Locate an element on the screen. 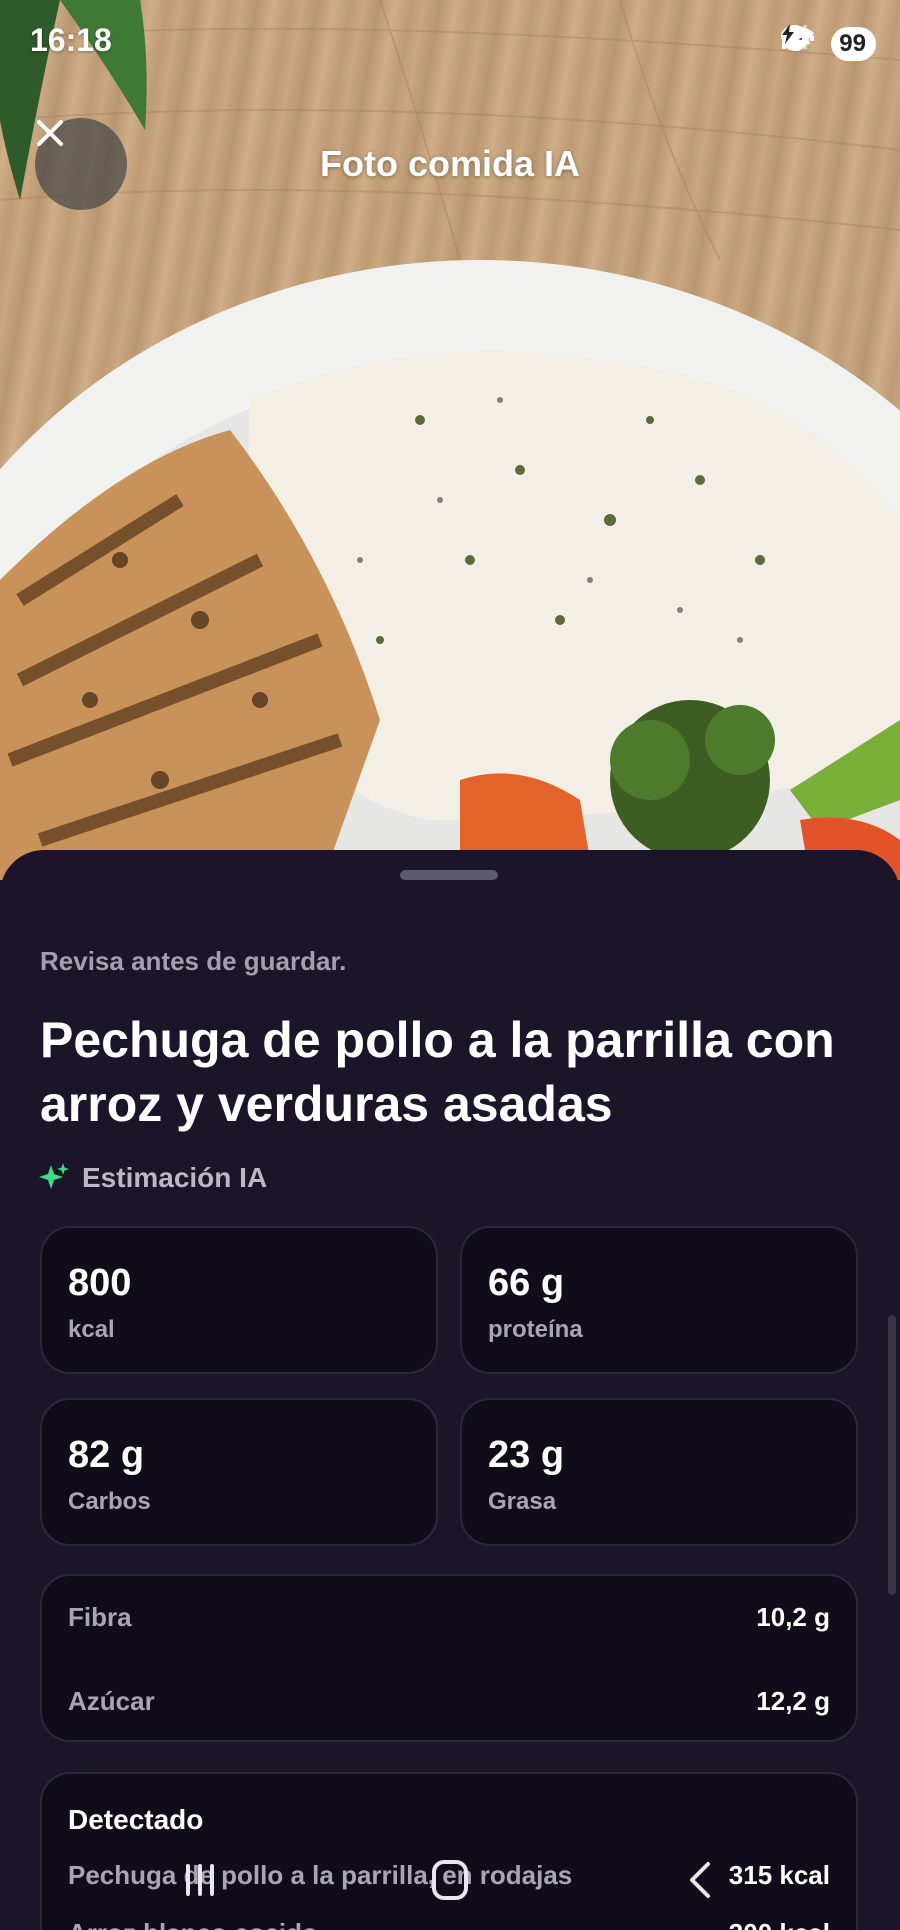  extras-panel: Fibra 10,2 g Azúcar 12,2 g is located at coordinates (449, 1658).